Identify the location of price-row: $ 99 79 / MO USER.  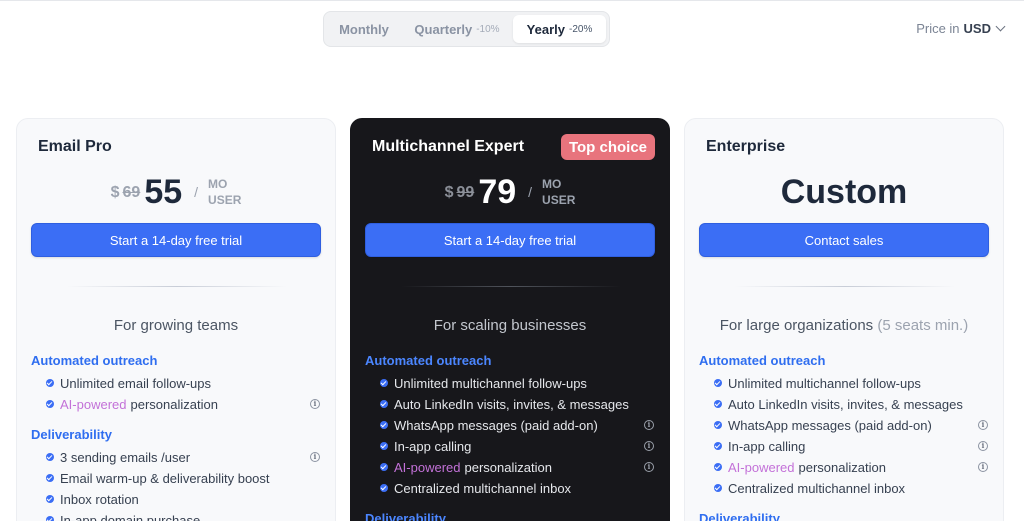
(510, 192).